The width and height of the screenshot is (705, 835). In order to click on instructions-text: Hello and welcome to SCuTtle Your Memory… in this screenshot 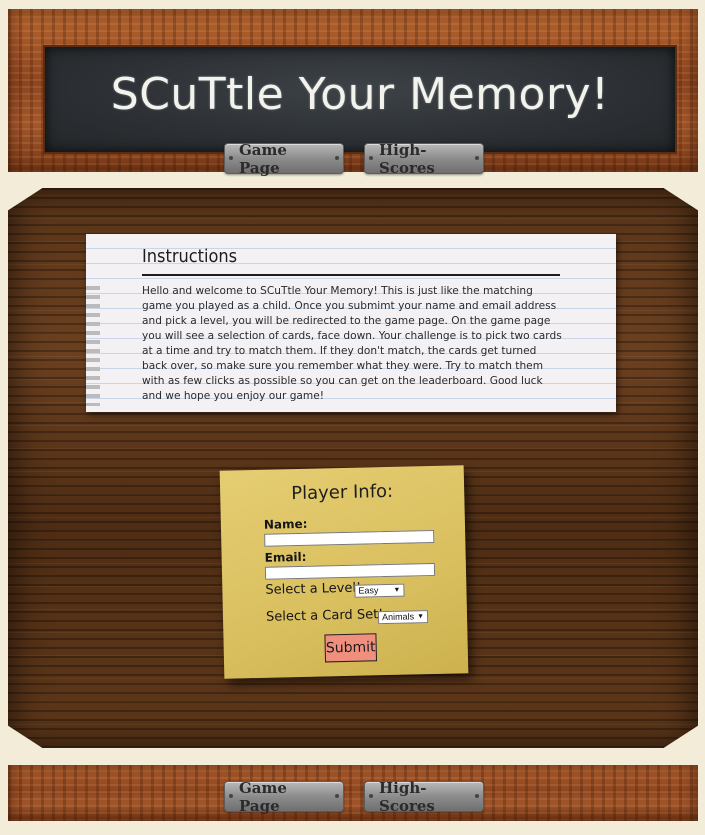, I will do `click(352, 343)`.